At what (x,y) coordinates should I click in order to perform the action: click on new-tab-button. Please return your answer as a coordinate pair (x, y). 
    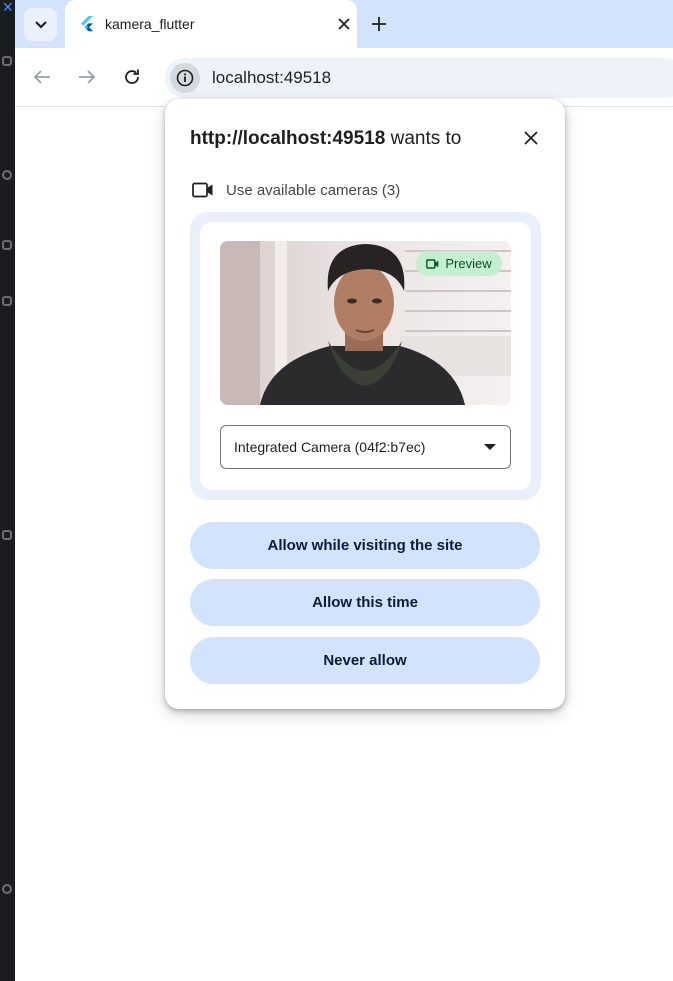
    Looking at the image, I should click on (379, 24).